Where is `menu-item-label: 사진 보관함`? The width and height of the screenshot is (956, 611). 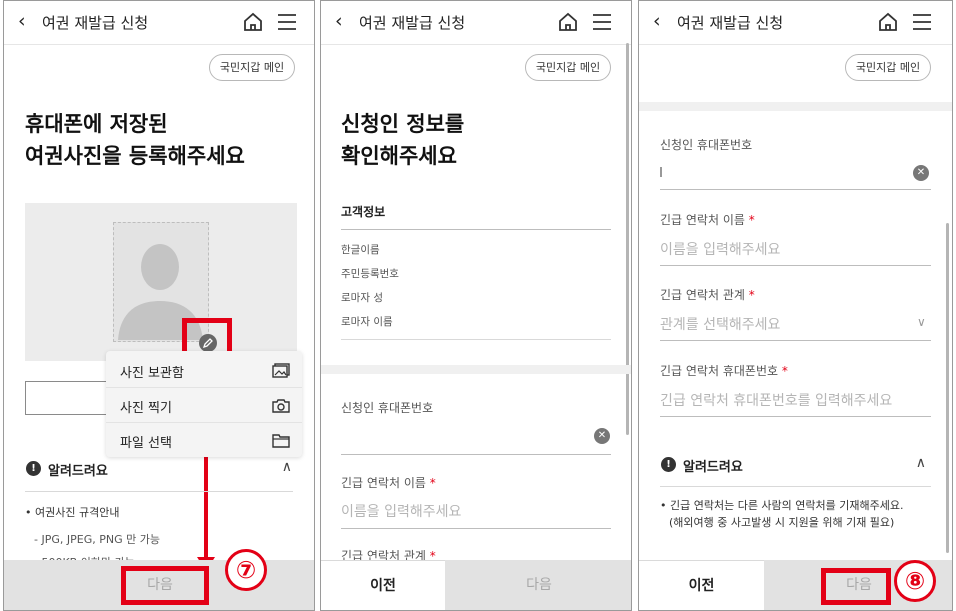
menu-item-label: 사진 보관함 is located at coordinates (152, 373).